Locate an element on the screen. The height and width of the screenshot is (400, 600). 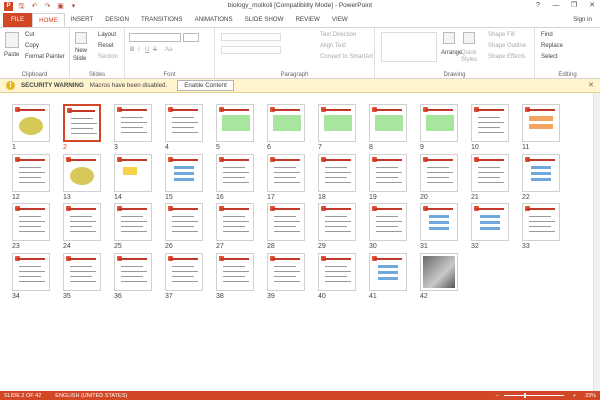
zoom-in-icon: + is located at coordinates (572, 396).